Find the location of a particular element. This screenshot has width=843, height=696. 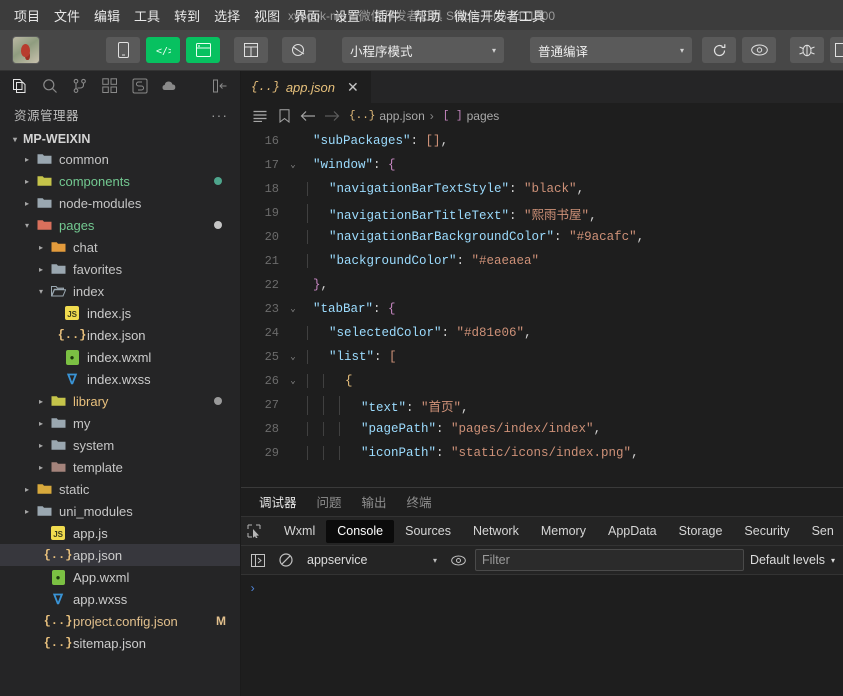

console-output: › is located at coordinates (542, 635).